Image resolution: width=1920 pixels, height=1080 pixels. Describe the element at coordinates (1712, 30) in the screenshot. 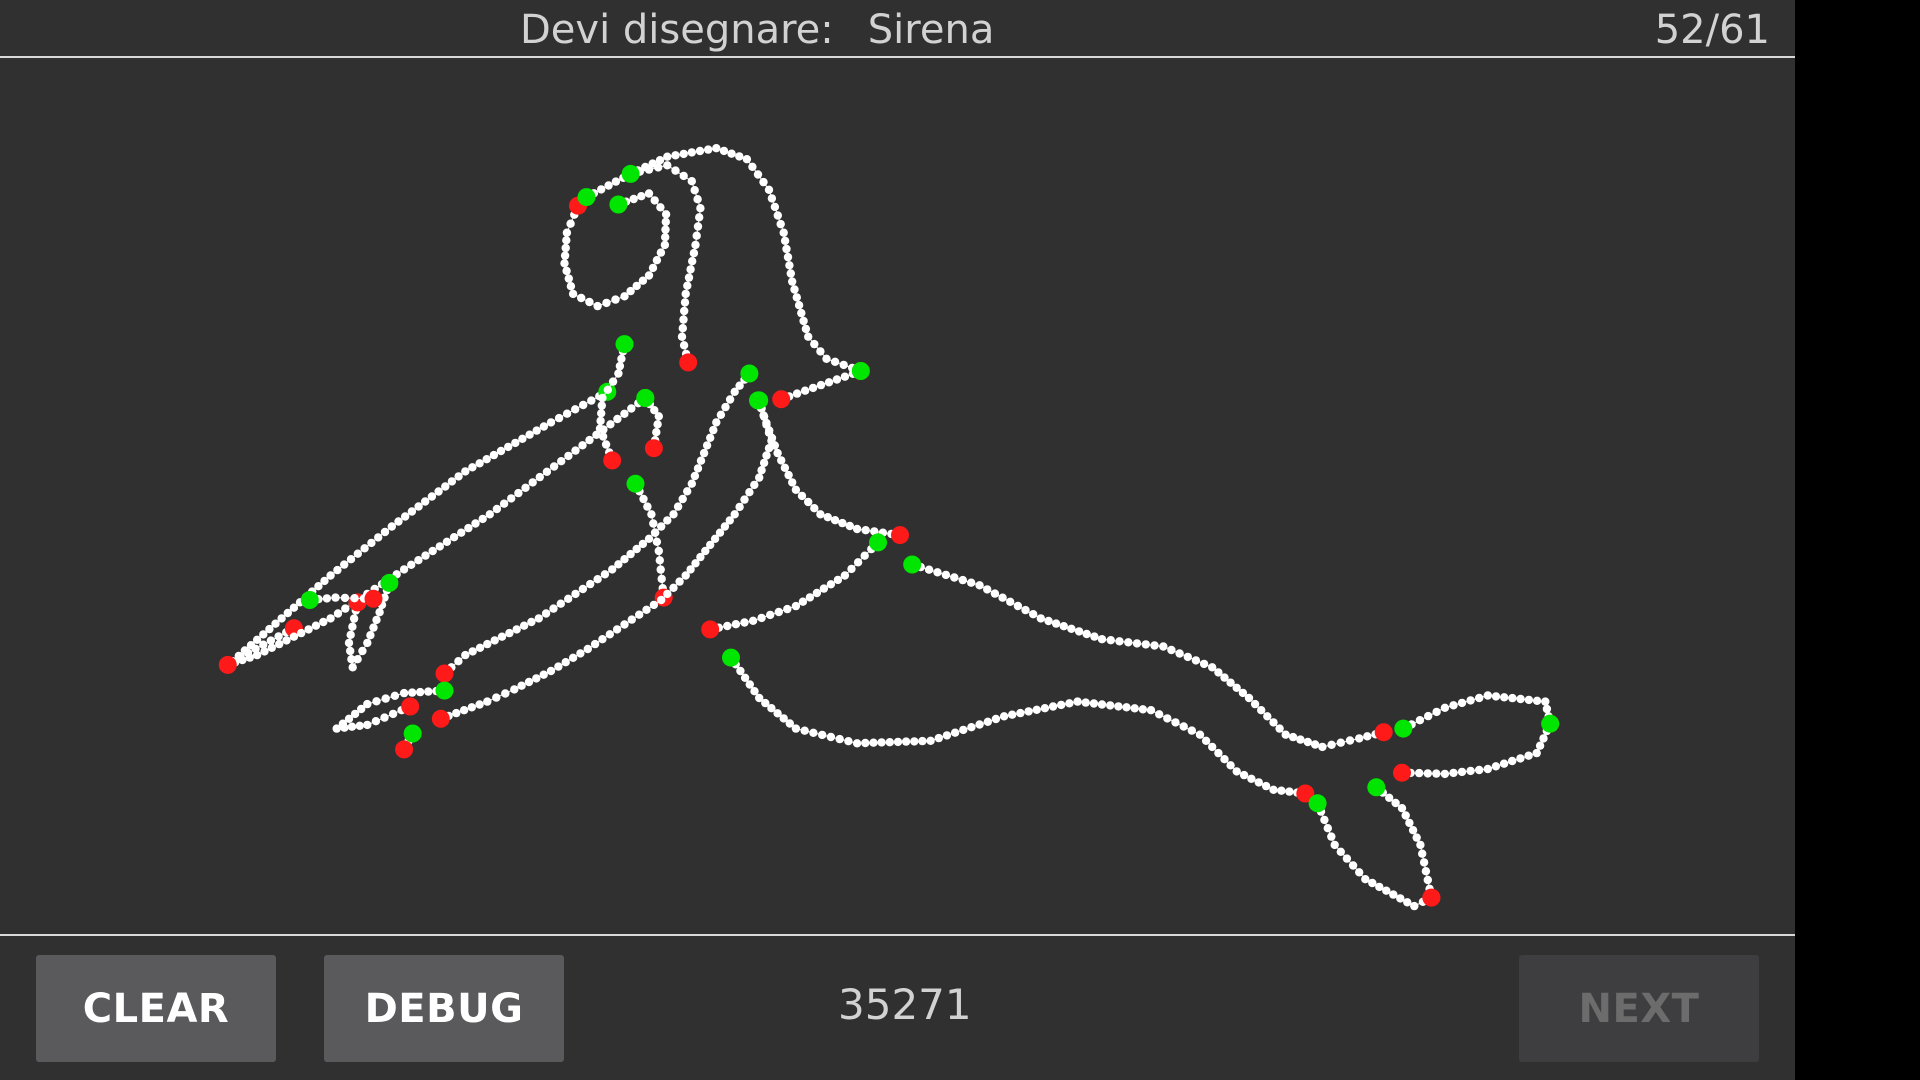

I see `progress-counter: 52/61` at that location.